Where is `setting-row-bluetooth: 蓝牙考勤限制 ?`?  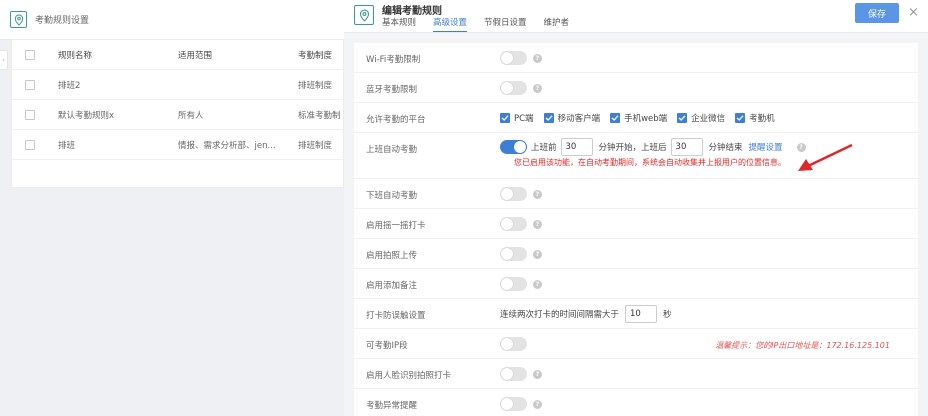 setting-row-bluetooth: 蓝牙考勤限制 ? is located at coordinates (636, 88).